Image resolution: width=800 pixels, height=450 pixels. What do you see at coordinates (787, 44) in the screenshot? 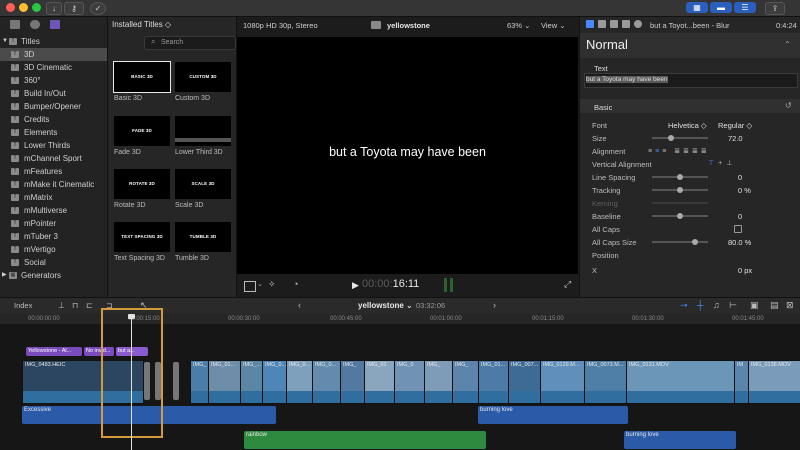
I see `updown-chevron-icon: ⌃` at bounding box center [787, 44].